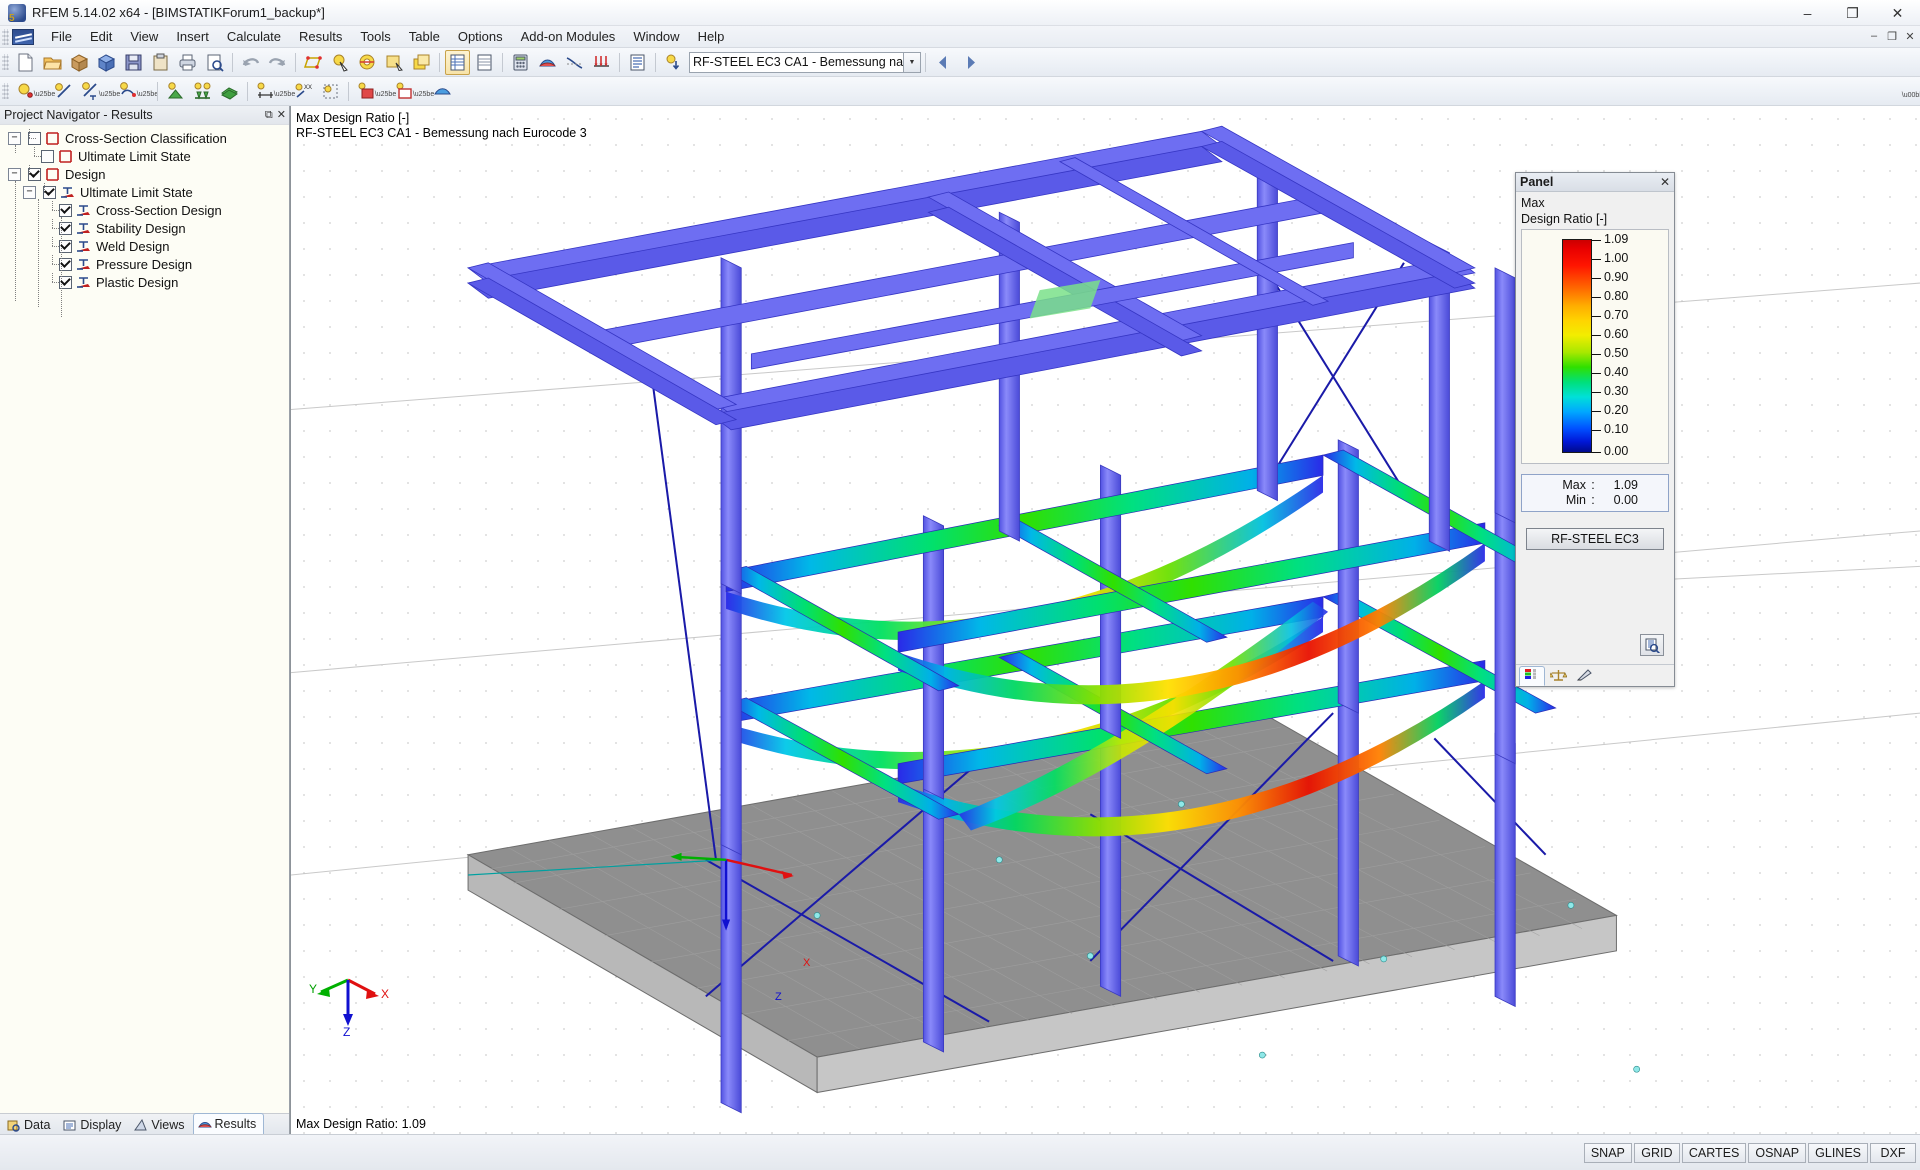  Describe the element at coordinates (375, 36) in the screenshot. I see `menu-tools: Tools` at that location.